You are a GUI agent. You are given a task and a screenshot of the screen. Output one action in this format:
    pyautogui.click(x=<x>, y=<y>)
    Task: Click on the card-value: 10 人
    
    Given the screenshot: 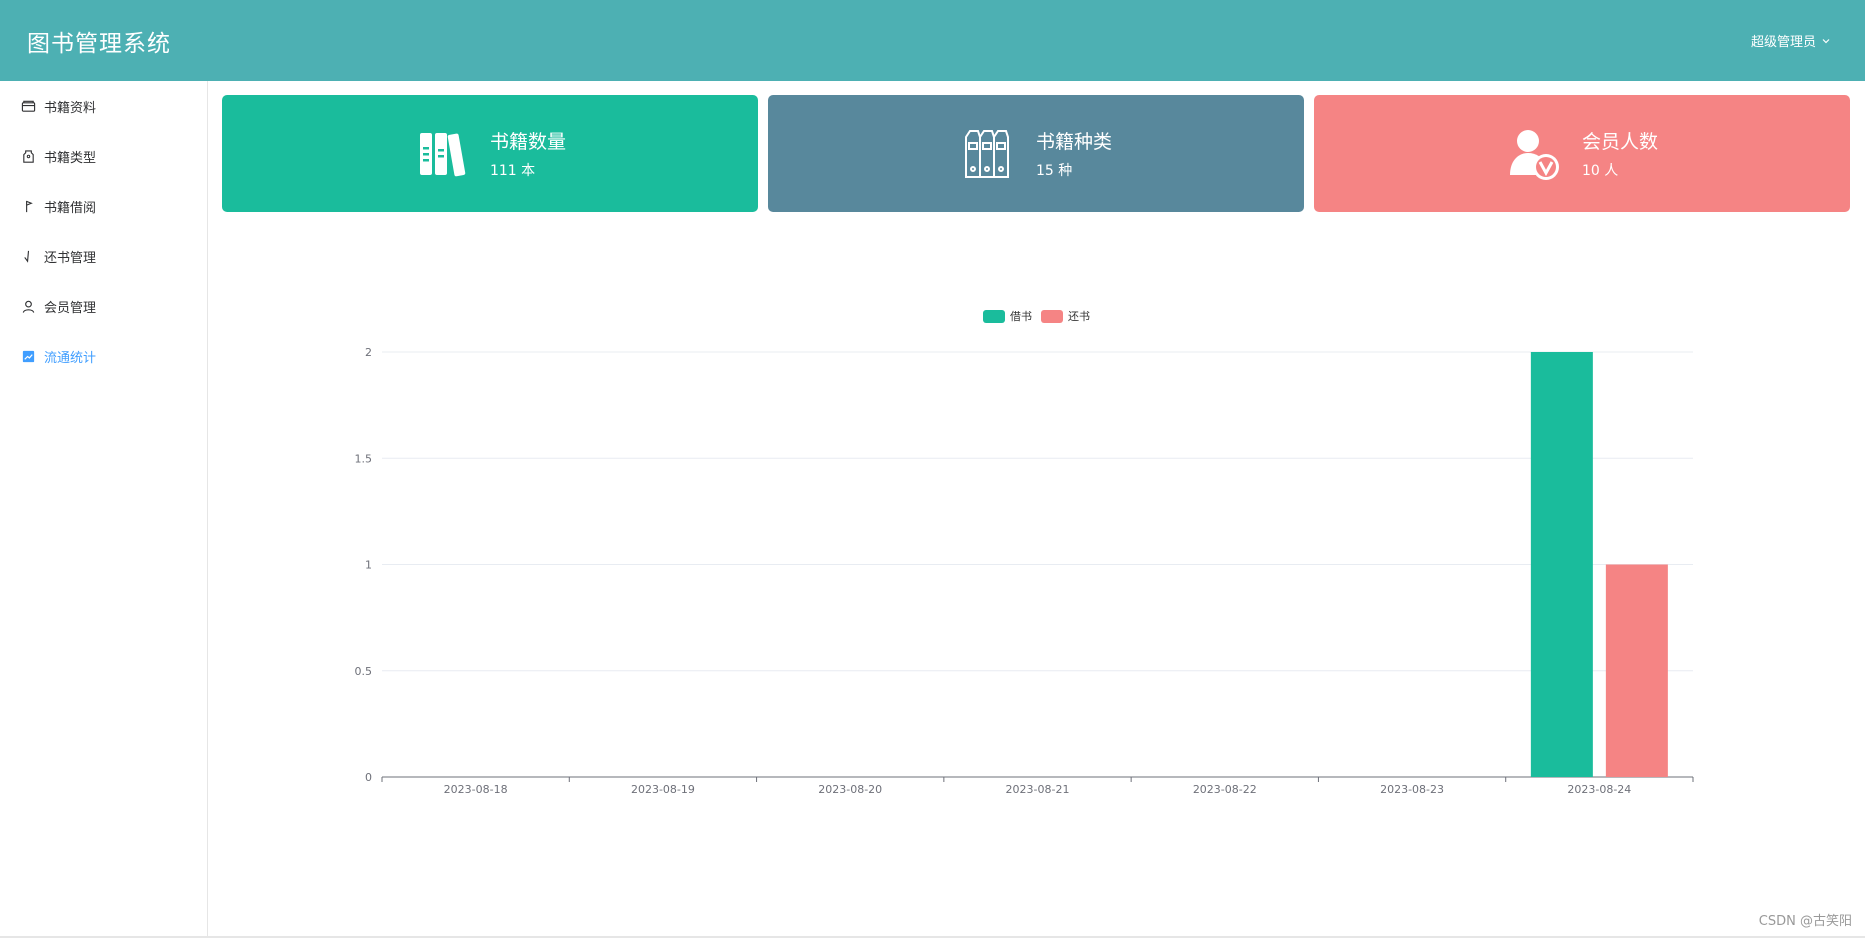 What is the action you would take?
    pyautogui.click(x=1600, y=171)
    